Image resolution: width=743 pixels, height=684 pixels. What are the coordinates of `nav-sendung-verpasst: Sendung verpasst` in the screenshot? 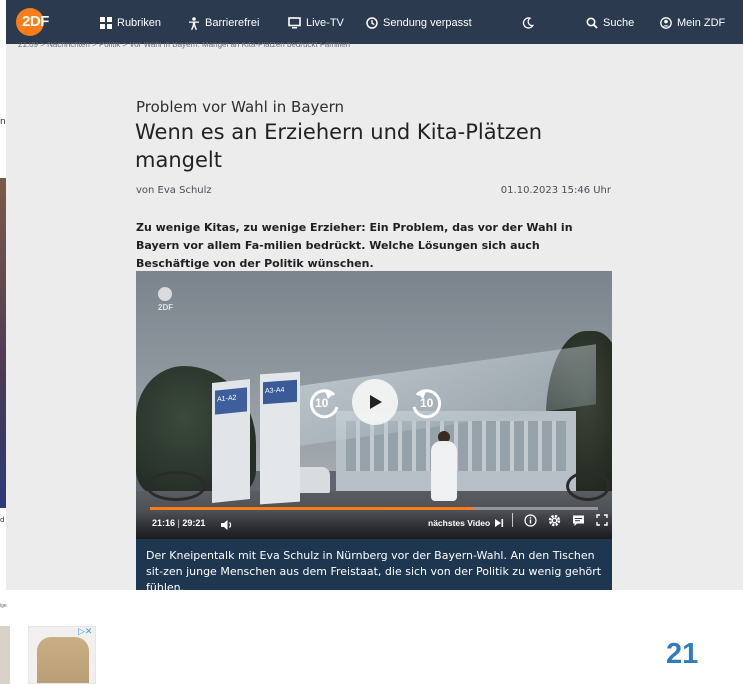 It's located at (419, 23).